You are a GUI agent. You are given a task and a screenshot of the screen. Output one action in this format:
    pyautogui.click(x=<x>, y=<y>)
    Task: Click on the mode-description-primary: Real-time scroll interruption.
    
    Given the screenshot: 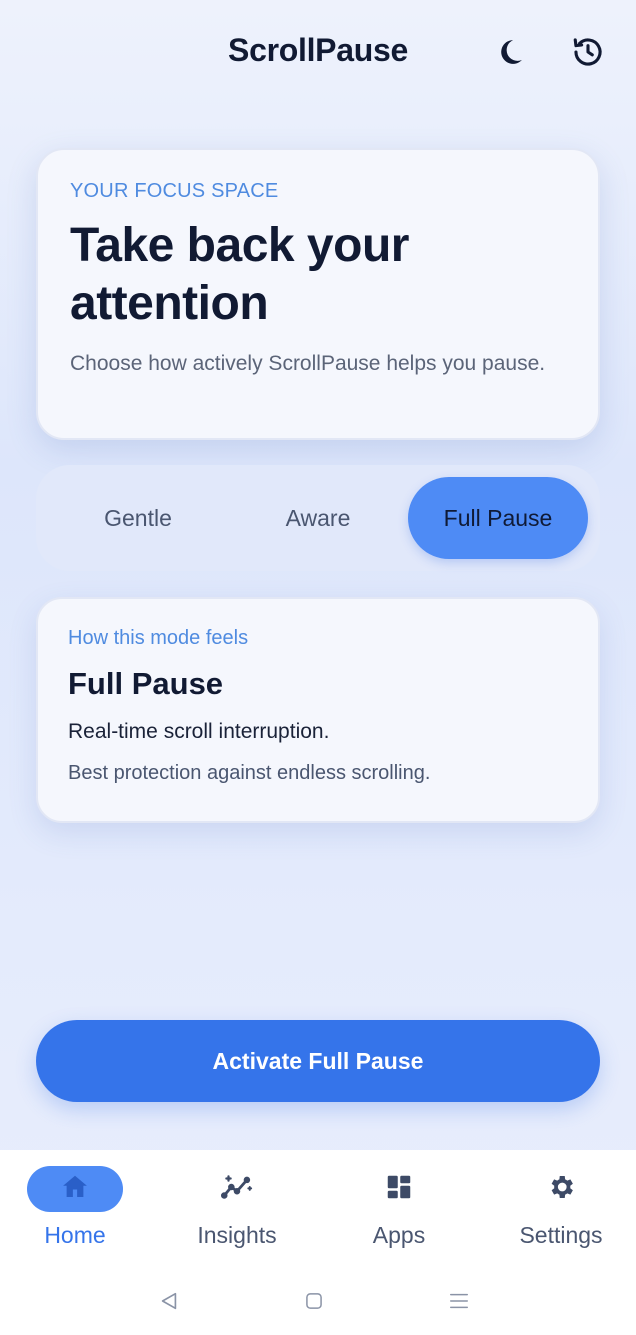 What is the action you would take?
    pyautogui.click(x=199, y=731)
    